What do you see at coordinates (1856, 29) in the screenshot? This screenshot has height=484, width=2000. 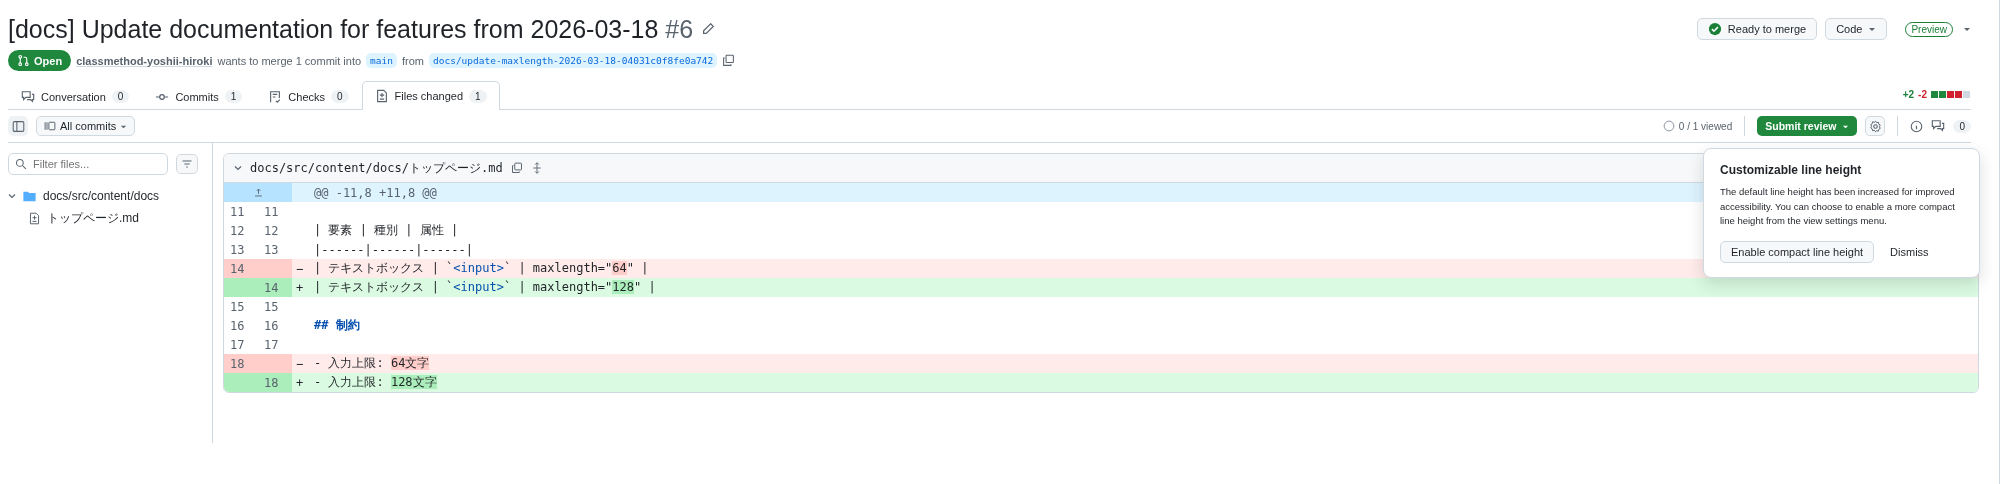 I see `code-button: Code` at bounding box center [1856, 29].